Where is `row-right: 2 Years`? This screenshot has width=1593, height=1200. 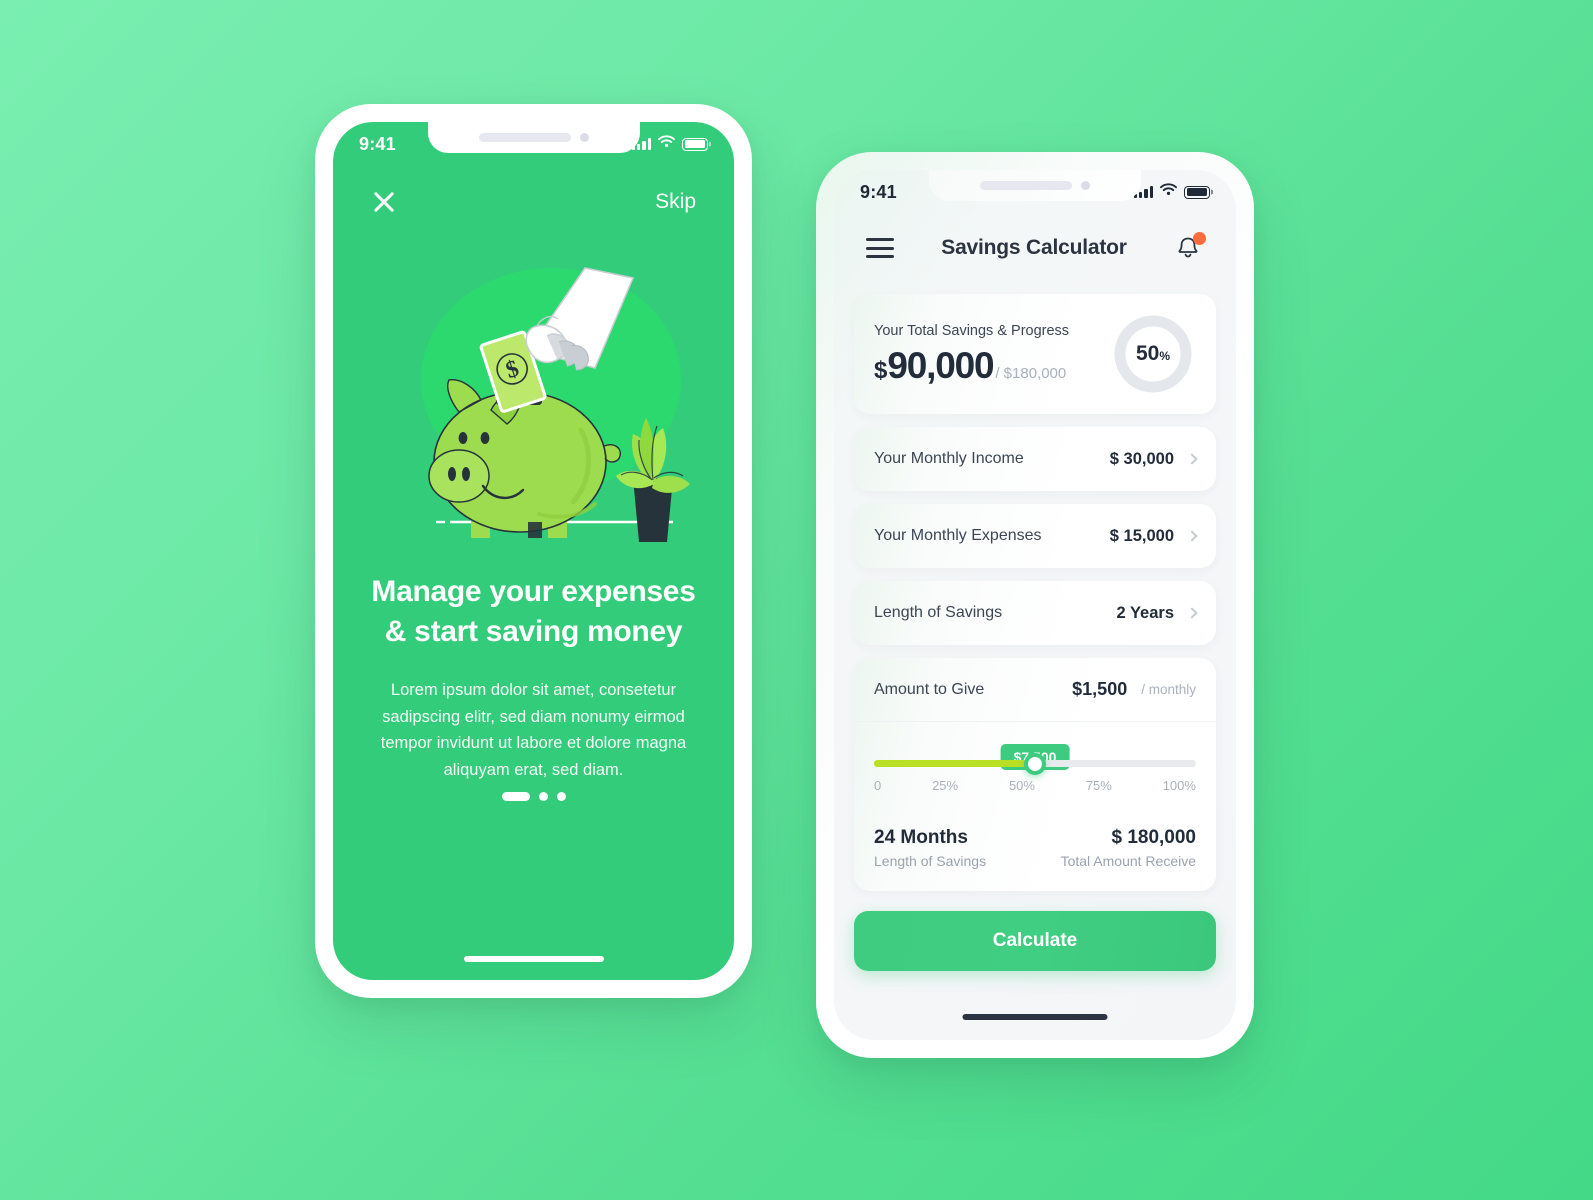
row-right: 2 Years is located at coordinates (1157, 613).